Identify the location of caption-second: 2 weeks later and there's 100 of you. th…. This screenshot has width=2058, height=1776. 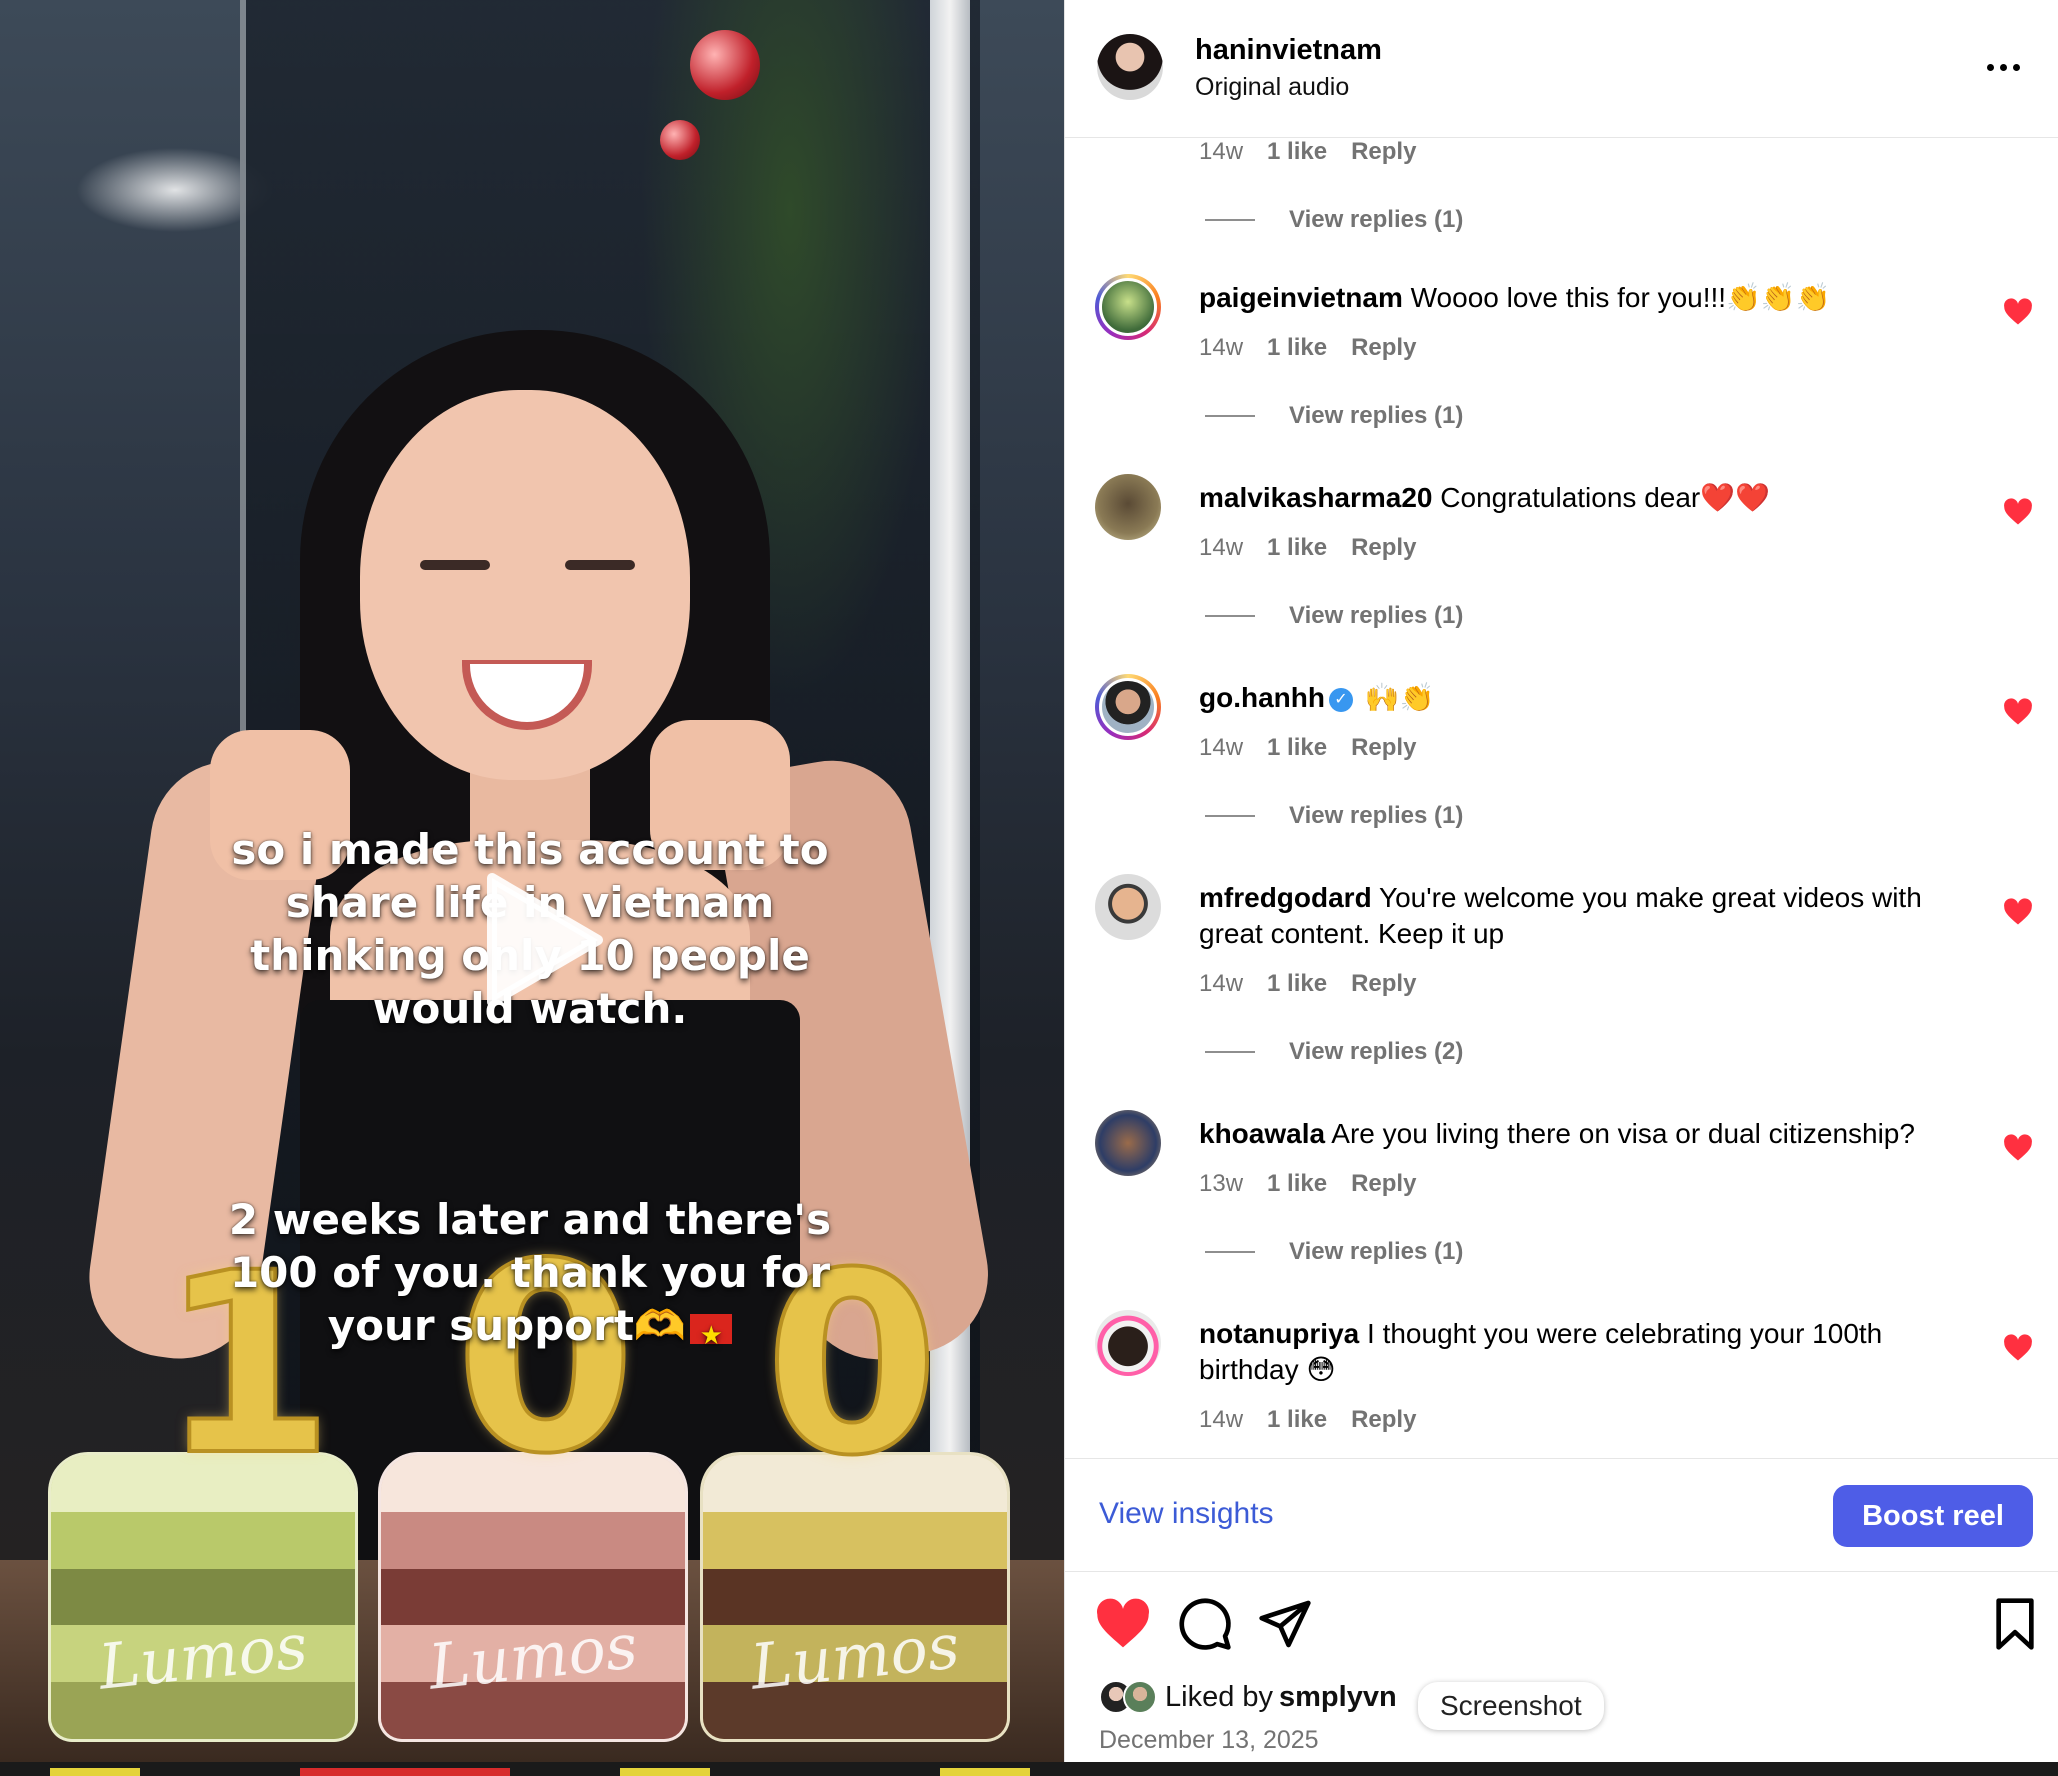
(530, 1272).